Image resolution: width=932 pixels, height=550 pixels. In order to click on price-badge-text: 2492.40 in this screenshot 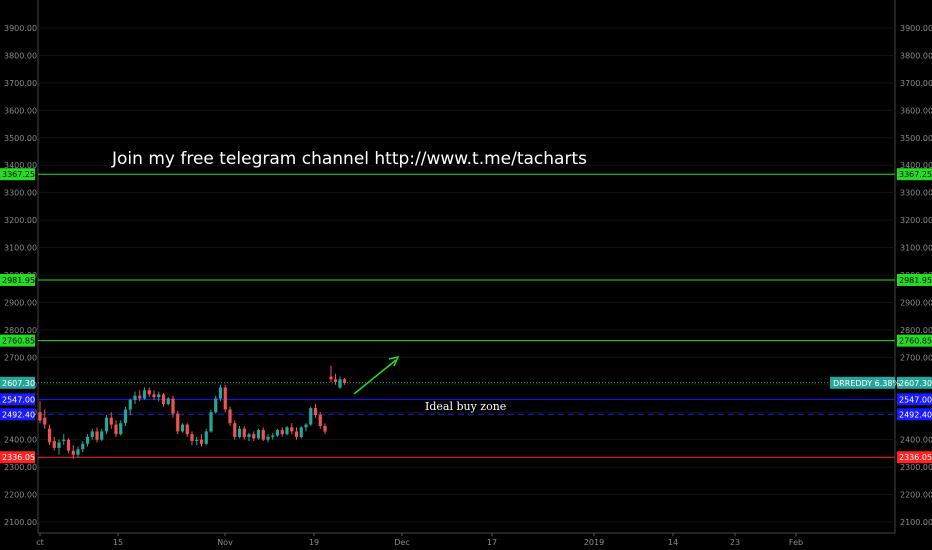, I will do `click(915, 414)`.